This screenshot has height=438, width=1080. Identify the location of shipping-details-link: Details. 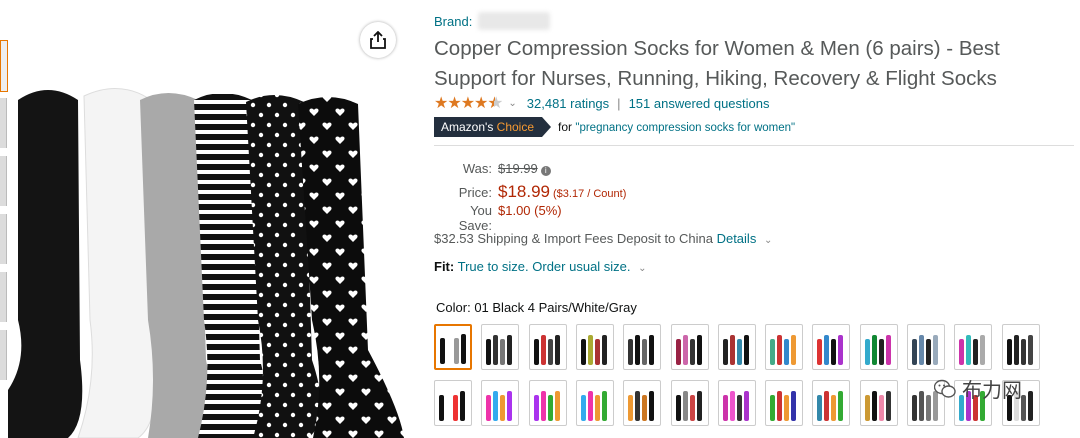
(737, 238).